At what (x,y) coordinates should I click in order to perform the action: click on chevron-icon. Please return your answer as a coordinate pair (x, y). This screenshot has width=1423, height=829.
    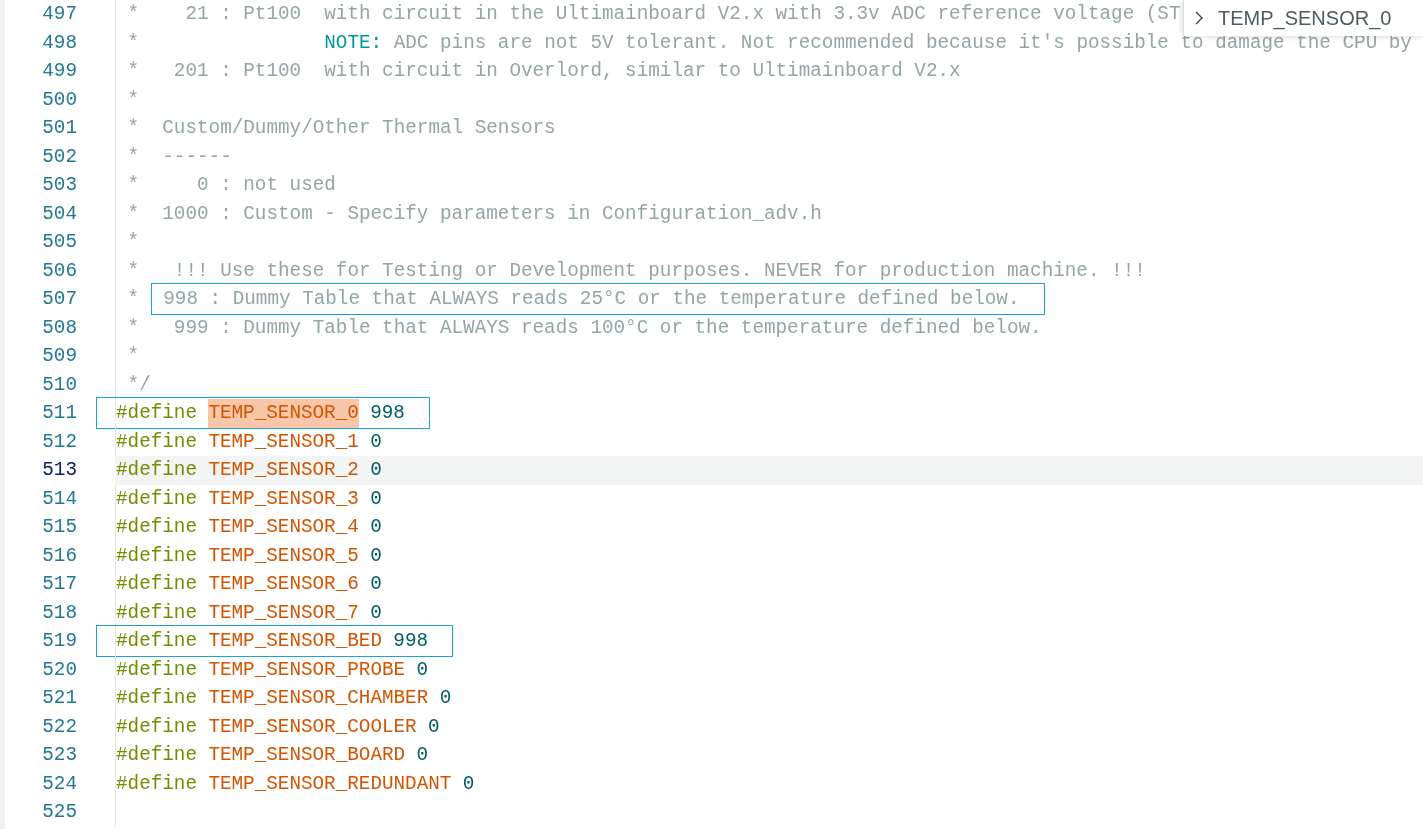
    Looking at the image, I should click on (1199, 18).